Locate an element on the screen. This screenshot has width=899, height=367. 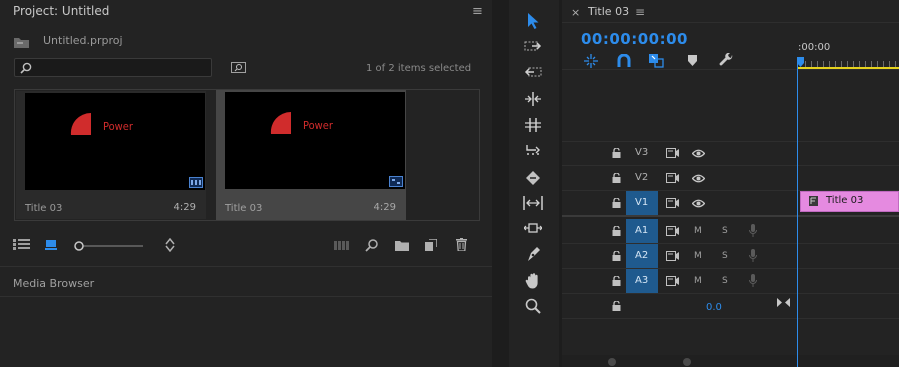
linked-selection-icon is located at coordinates (656, 60).